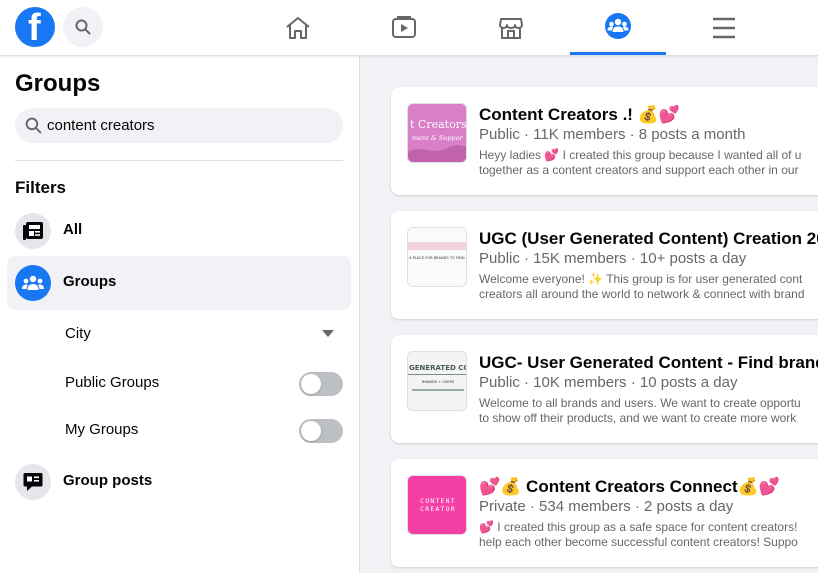 The width and height of the screenshot is (818, 573). I want to click on group-title: Content Creators .! 💰💕, so click(579, 115).